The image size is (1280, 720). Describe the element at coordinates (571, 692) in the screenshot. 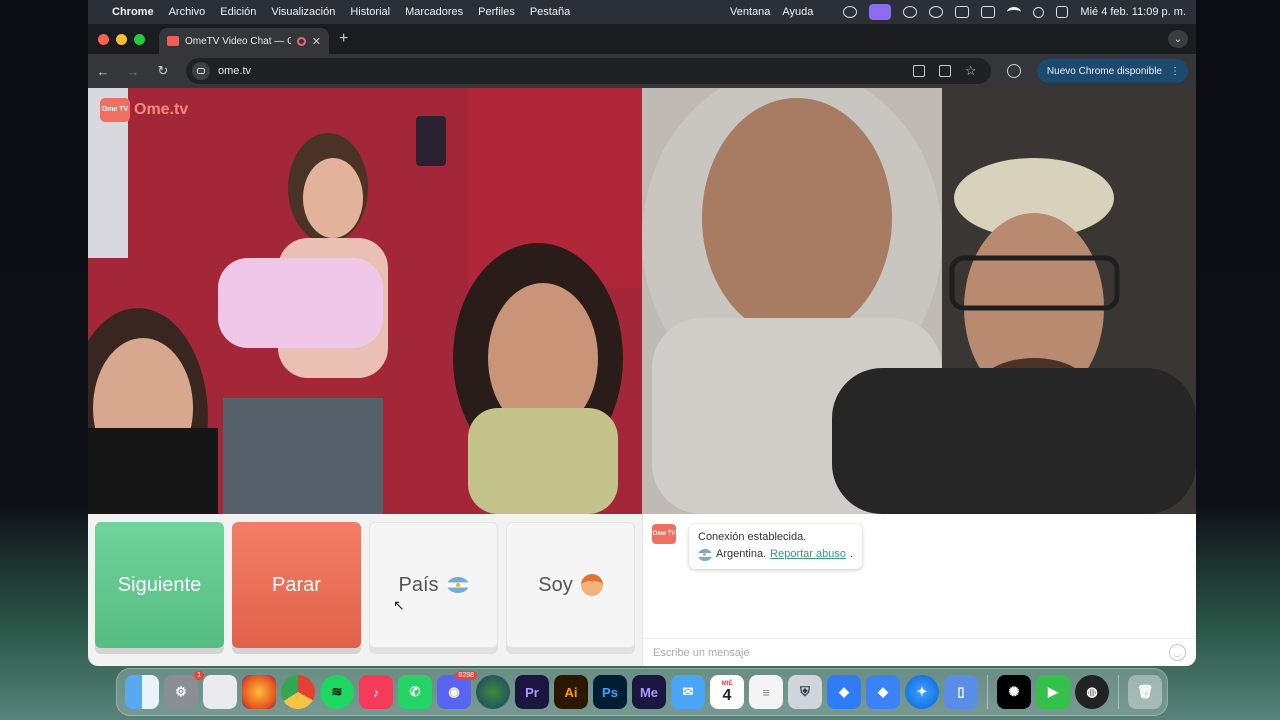

I see `illustrator-icon: Ai` at that location.